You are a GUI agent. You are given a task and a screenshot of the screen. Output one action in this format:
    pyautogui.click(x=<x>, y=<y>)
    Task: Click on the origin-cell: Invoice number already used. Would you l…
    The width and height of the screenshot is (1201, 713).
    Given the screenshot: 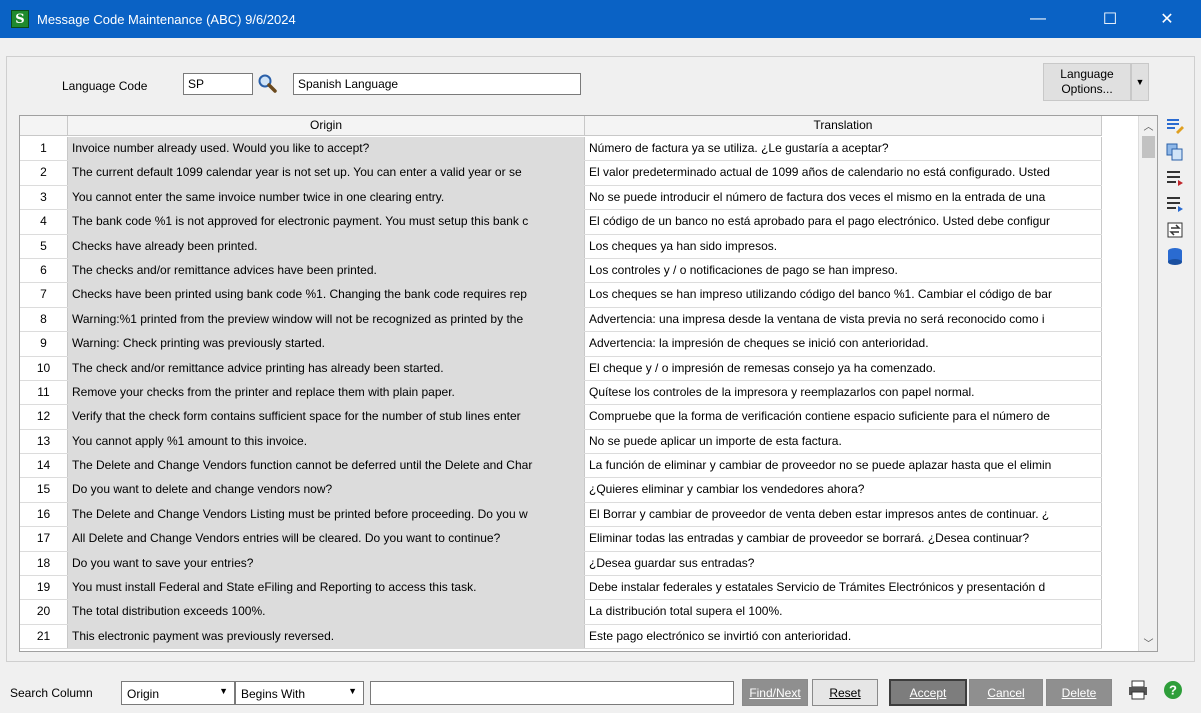 What is the action you would take?
    pyautogui.click(x=326, y=149)
    